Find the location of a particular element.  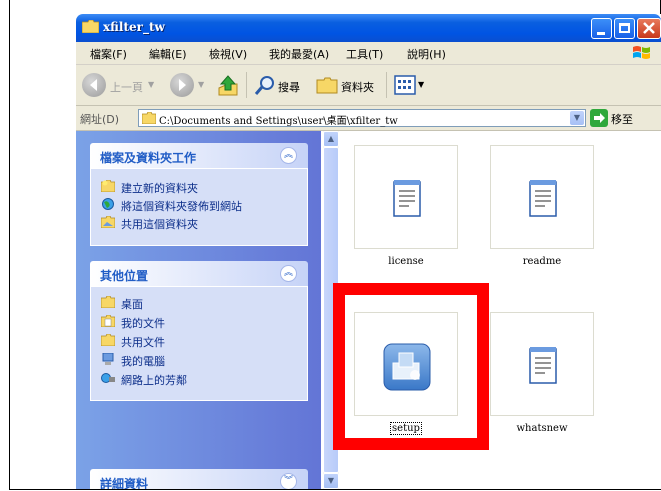

scroll-down-button: ▼ is located at coordinates (331, 481).